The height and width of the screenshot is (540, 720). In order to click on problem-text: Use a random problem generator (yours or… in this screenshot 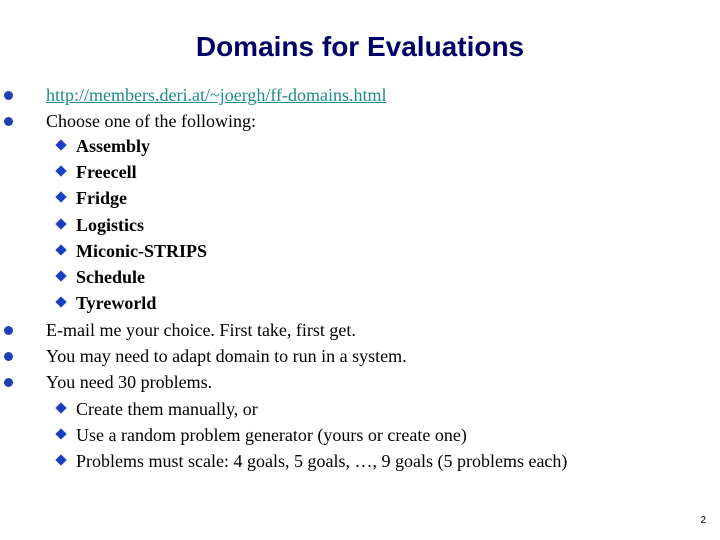, I will do `click(271, 435)`.